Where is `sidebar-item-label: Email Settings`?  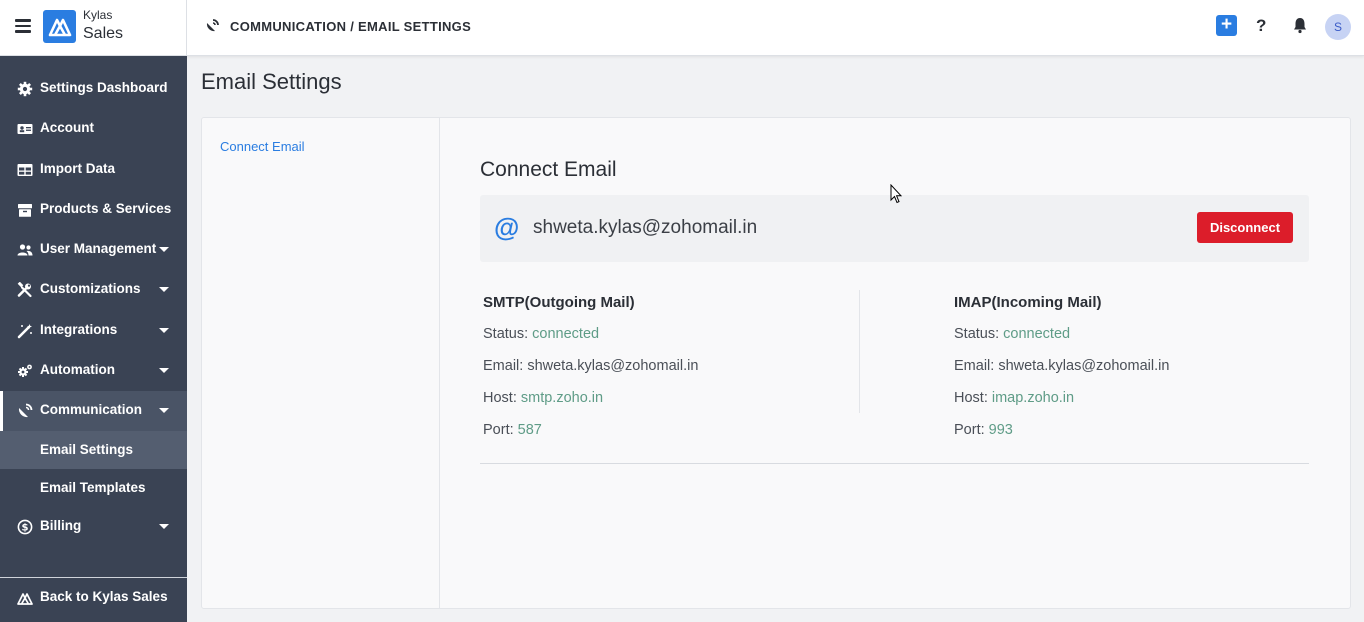 sidebar-item-label: Email Settings is located at coordinates (87, 449).